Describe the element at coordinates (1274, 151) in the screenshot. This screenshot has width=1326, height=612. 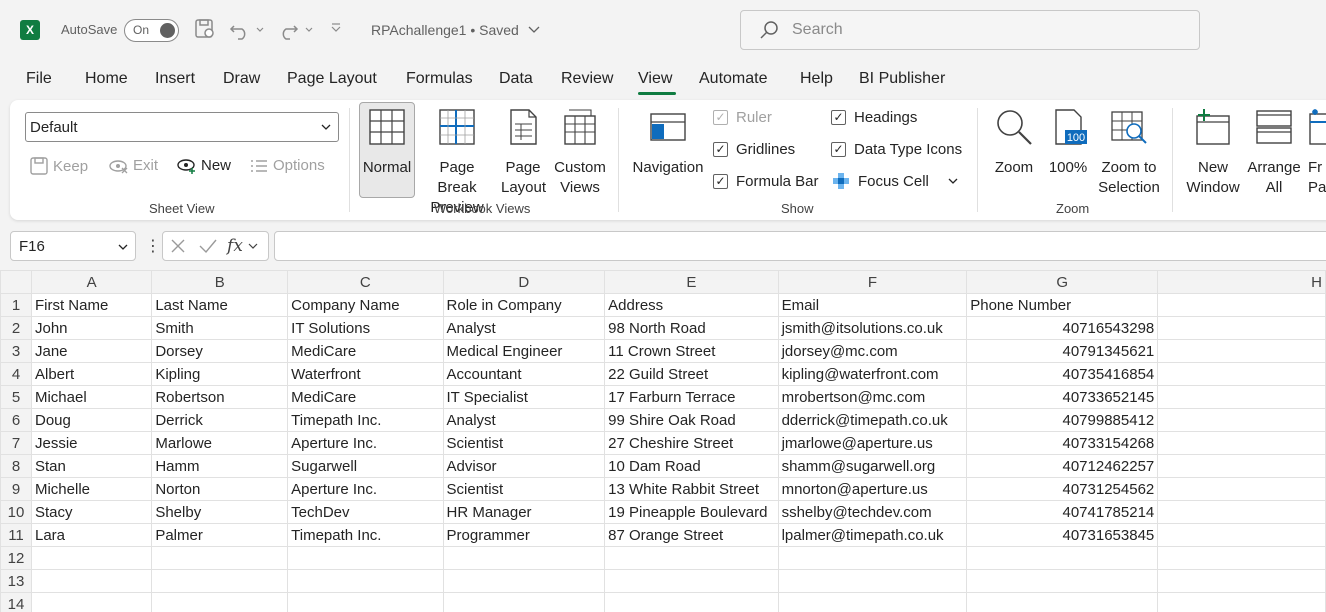
I see `arrange-all-button: Arrange All` at that location.